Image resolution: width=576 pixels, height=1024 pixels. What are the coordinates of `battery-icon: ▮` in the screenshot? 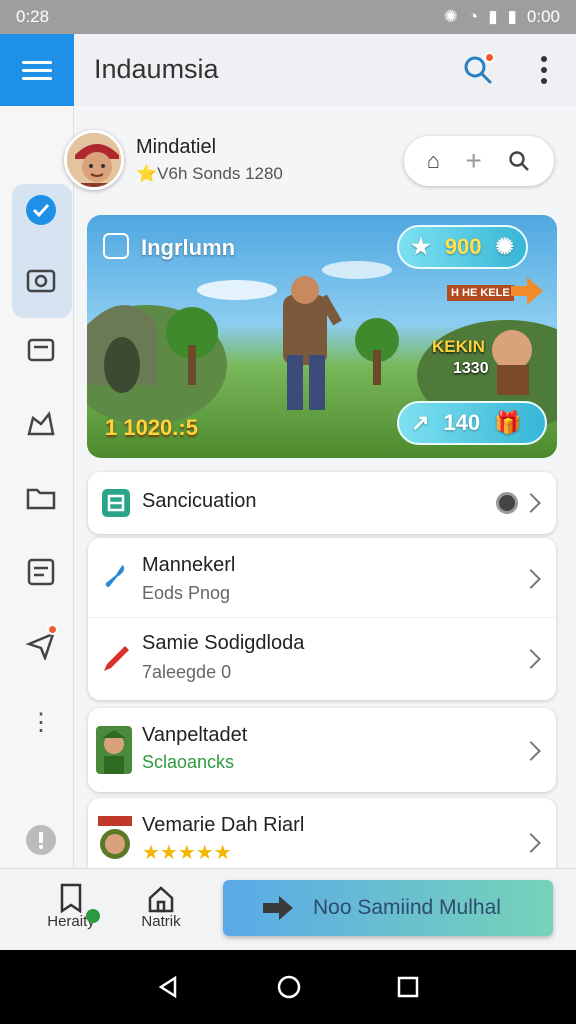 It's located at (512, 16).